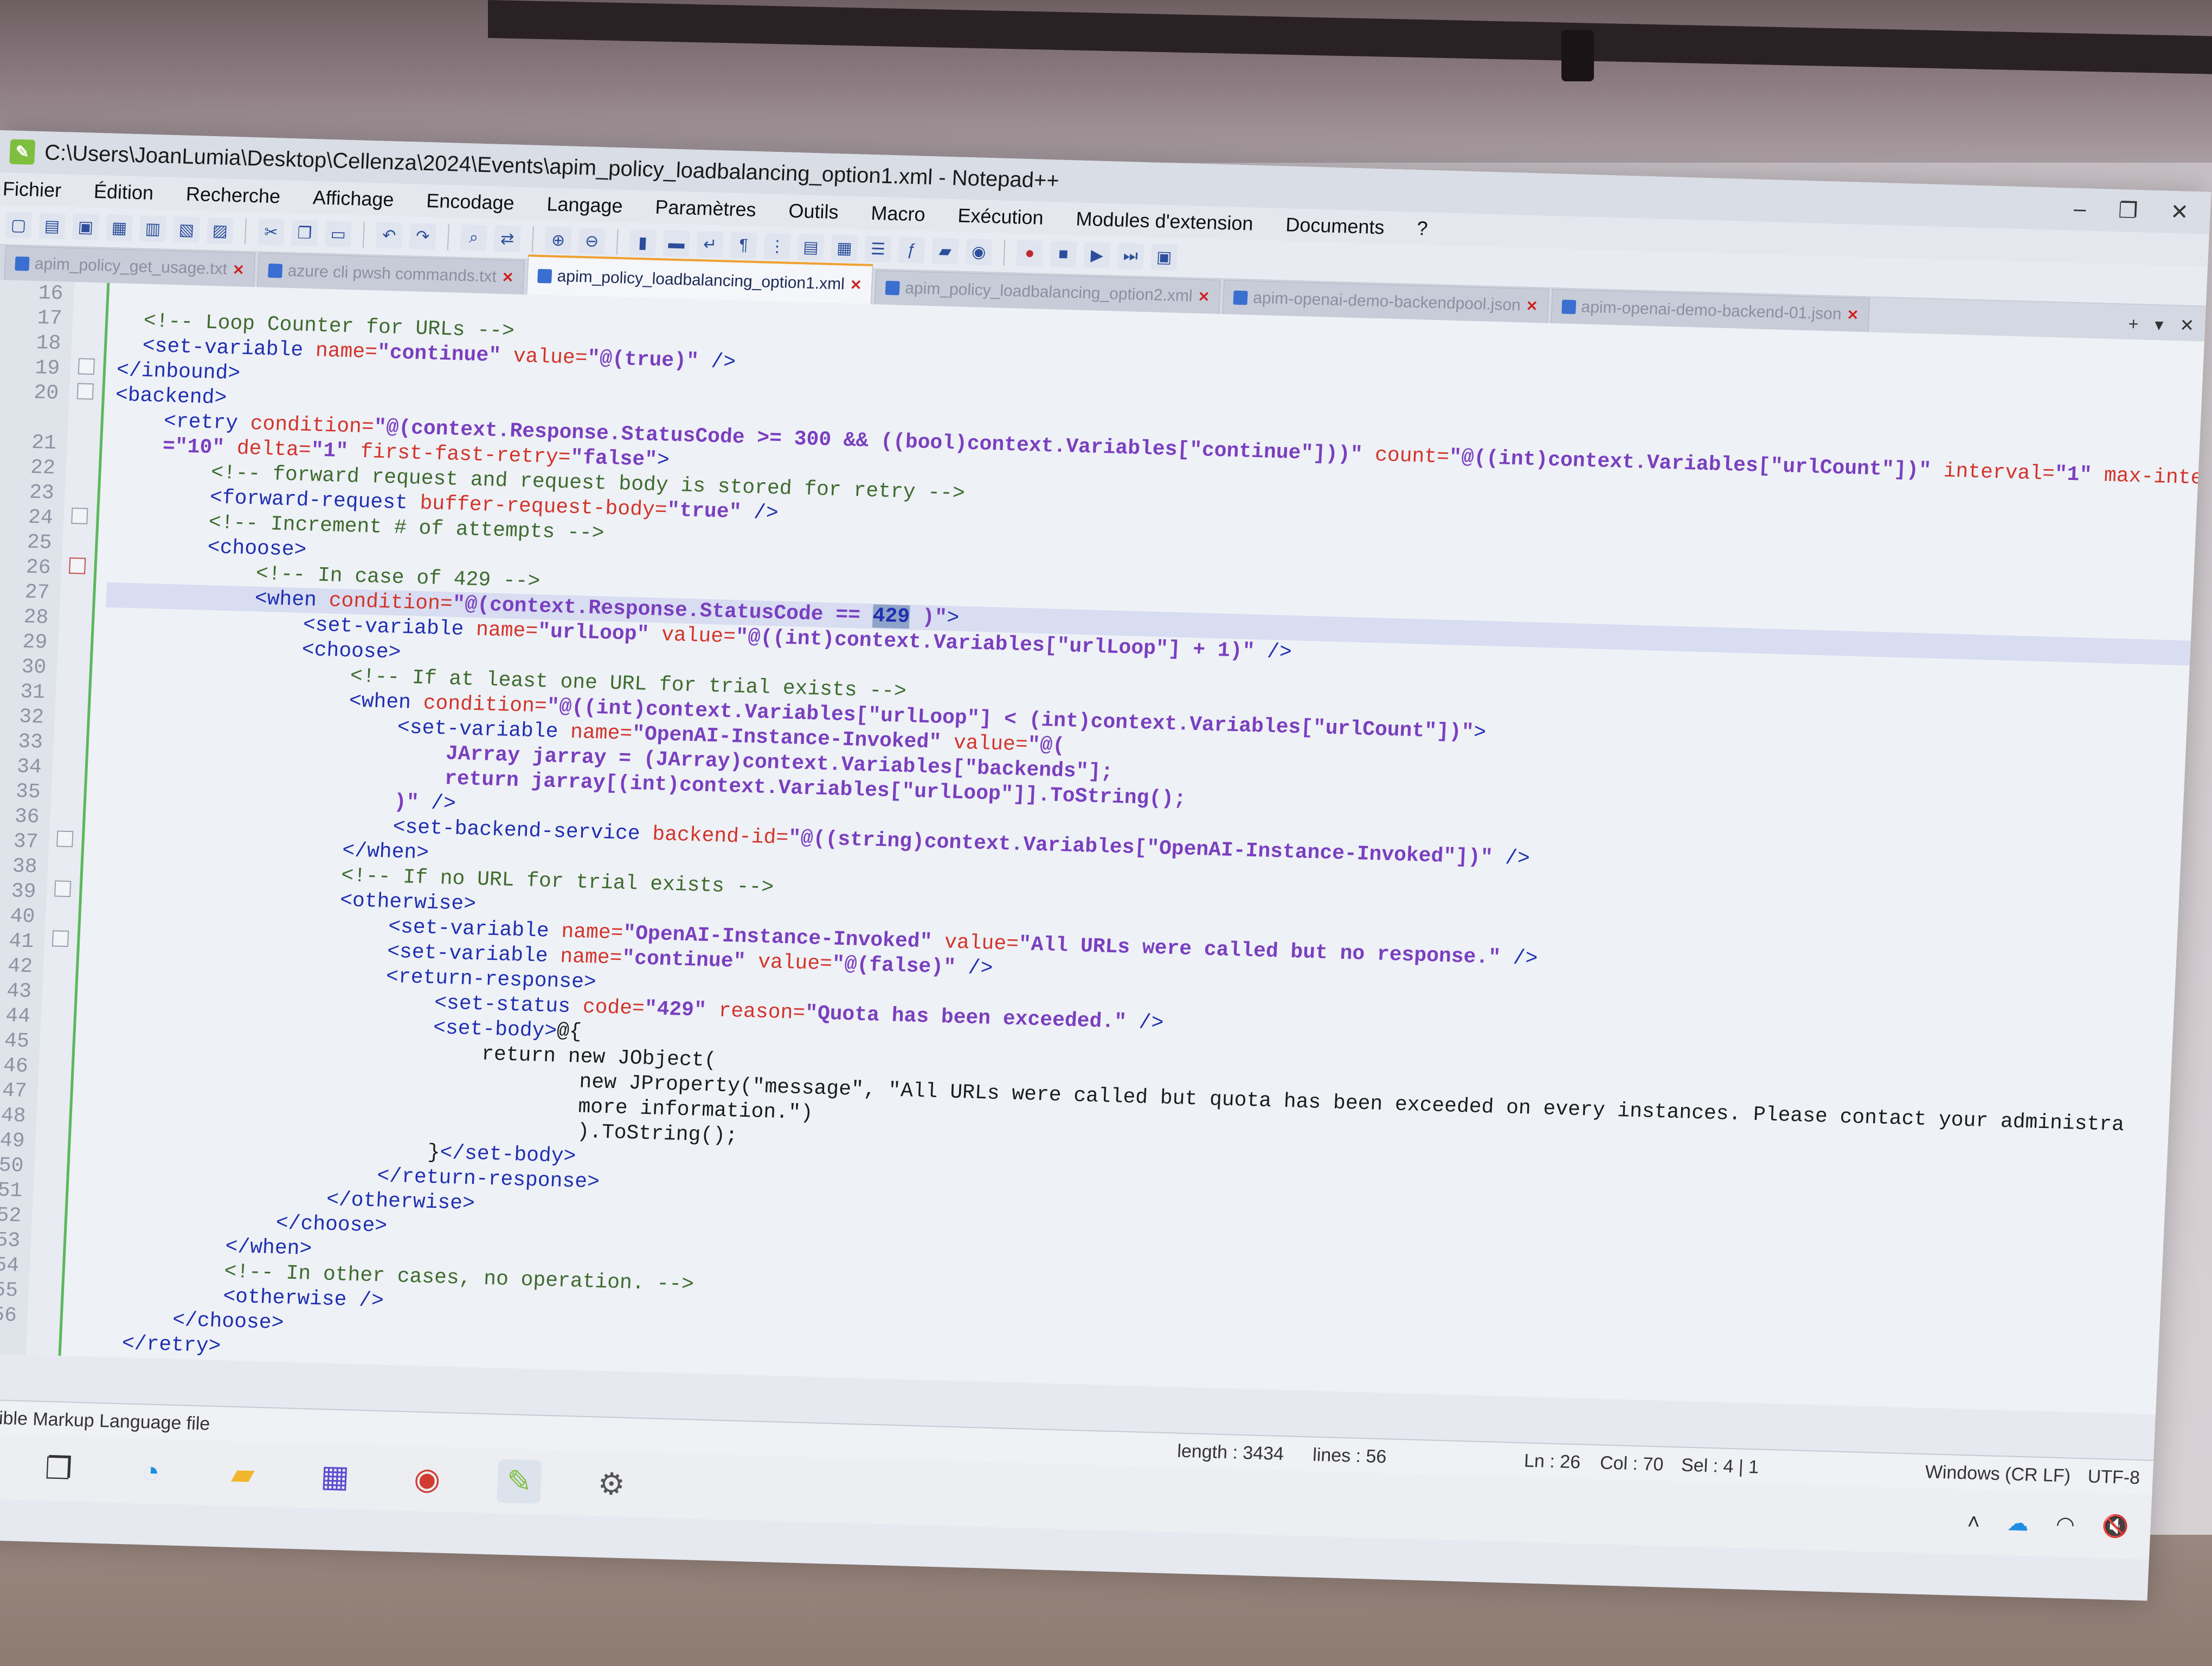 This screenshot has width=2212, height=1666. What do you see at coordinates (592, 241) in the screenshot?
I see `zoom-out-icon: ⊖` at bounding box center [592, 241].